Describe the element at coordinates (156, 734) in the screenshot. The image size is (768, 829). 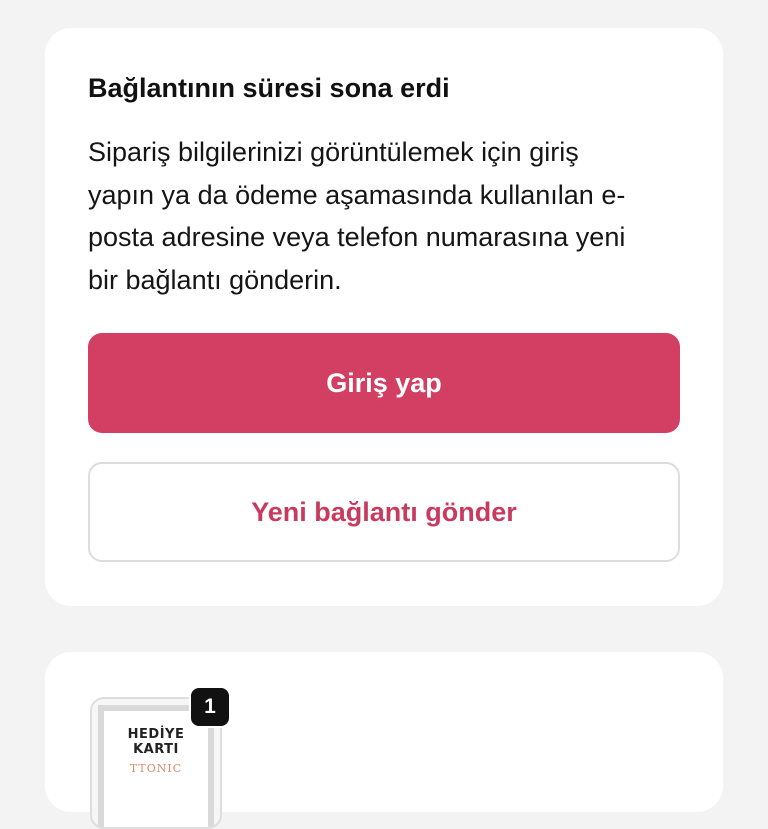
I see `gift-card-label: HEDİYE` at that location.